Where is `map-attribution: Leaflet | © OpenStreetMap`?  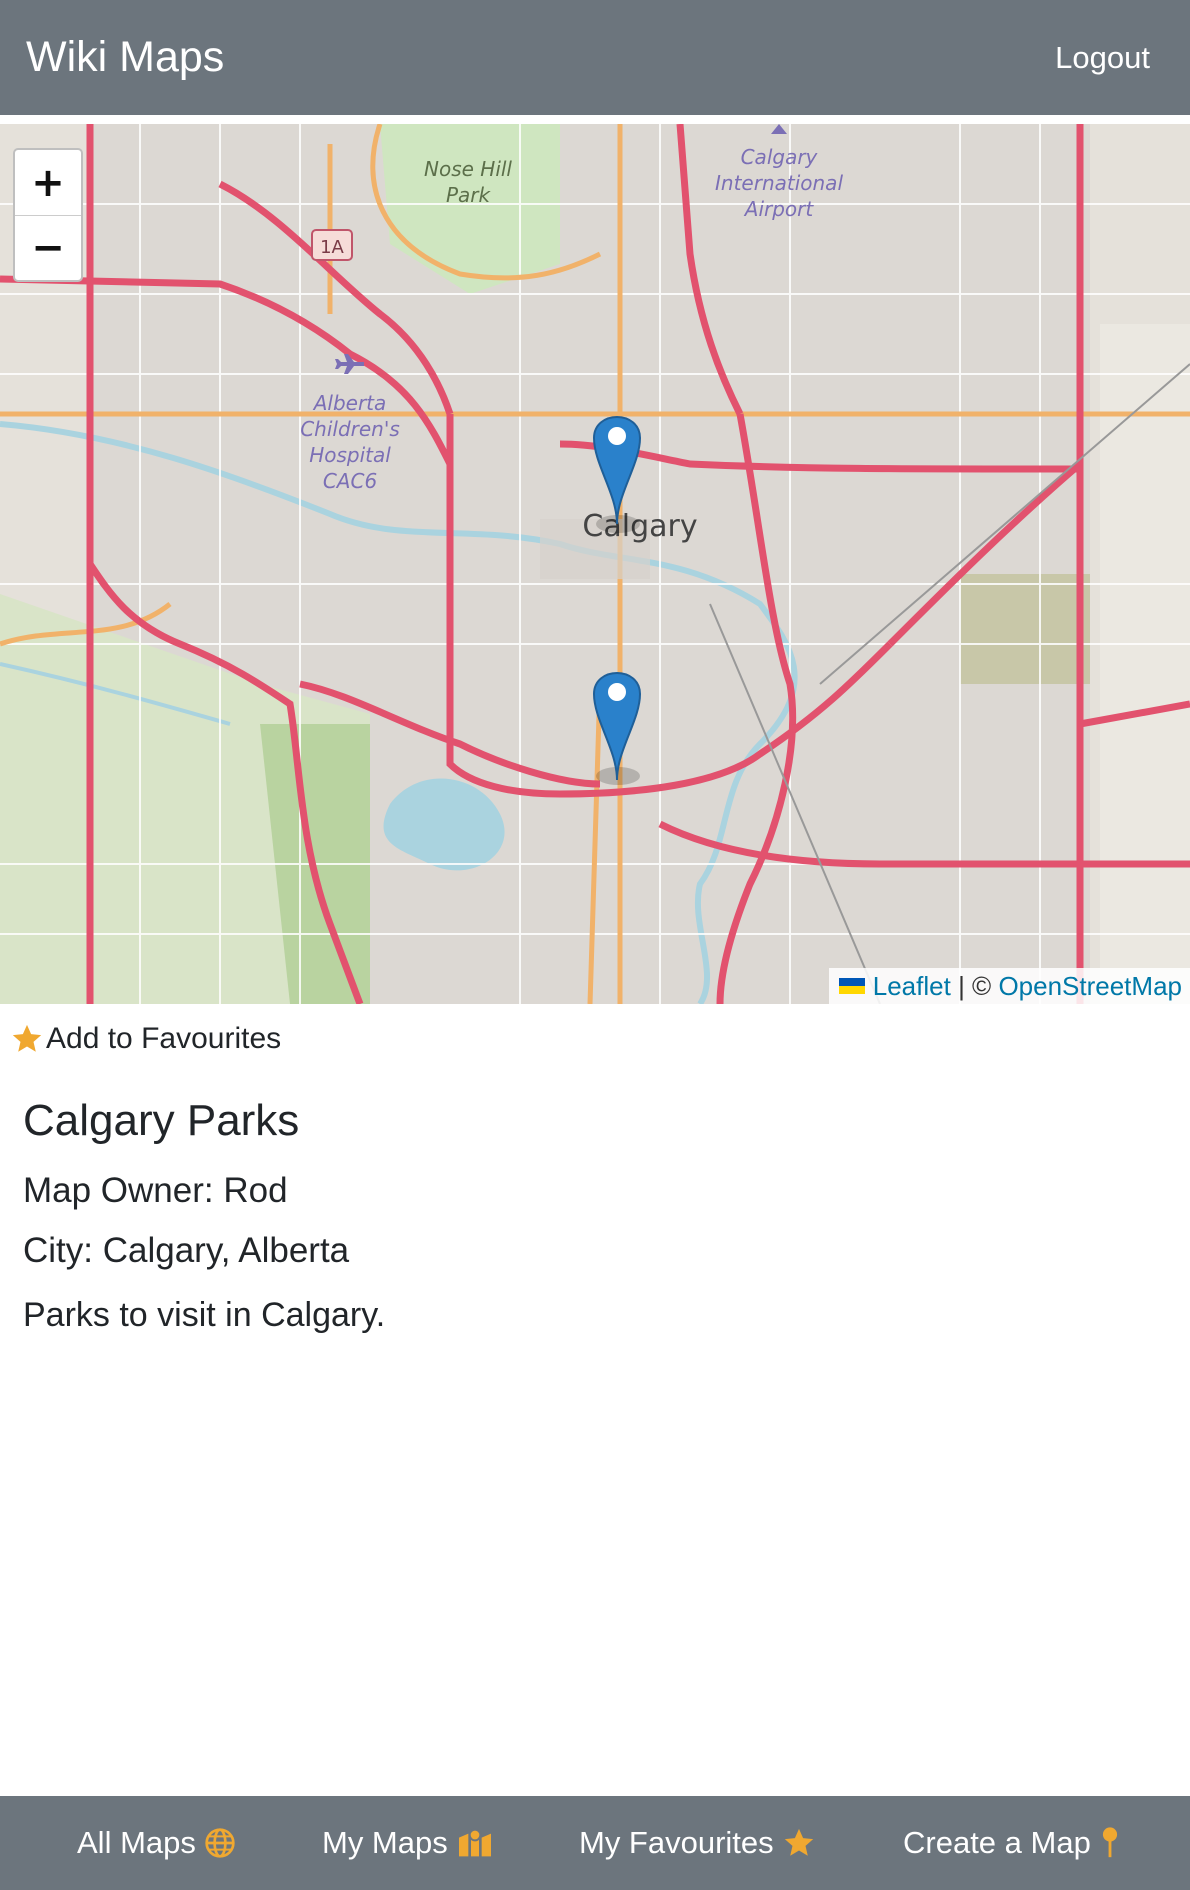 map-attribution: Leaflet | © OpenStreetMap is located at coordinates (1009, 986).